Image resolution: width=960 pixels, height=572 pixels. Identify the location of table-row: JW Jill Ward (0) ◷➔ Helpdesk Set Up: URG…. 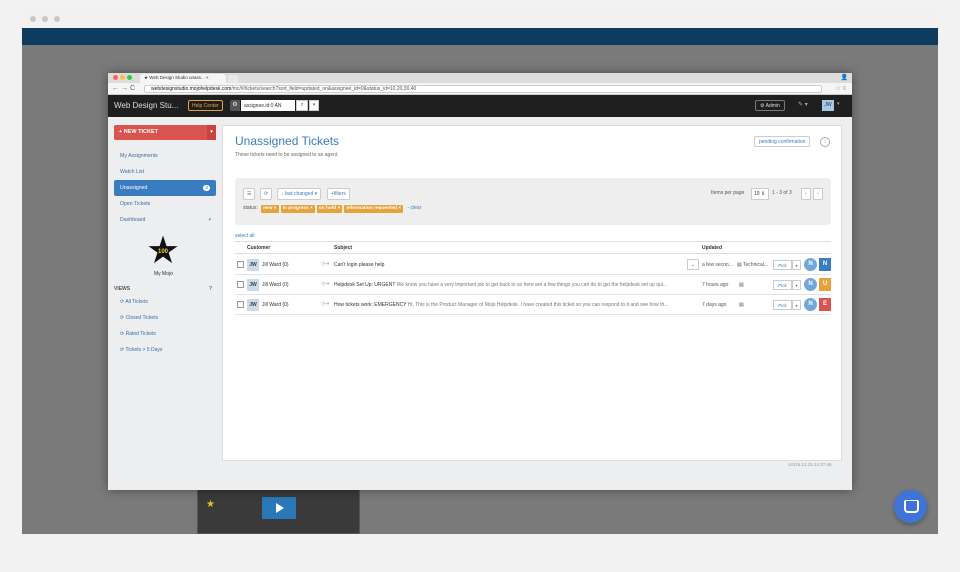
(533, 285).